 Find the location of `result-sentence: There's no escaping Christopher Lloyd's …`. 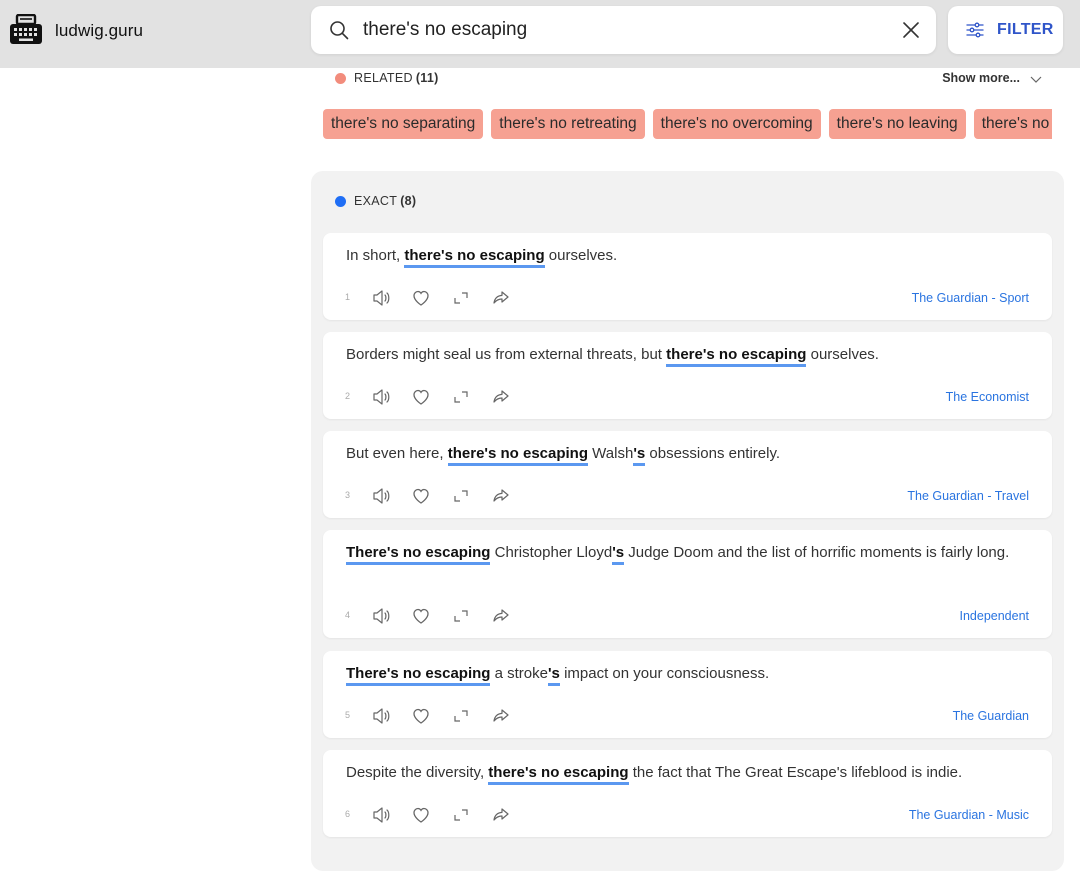

result-sentence: There's no escaping Christopher Lloyd's … is located at coordinates (686, 553).